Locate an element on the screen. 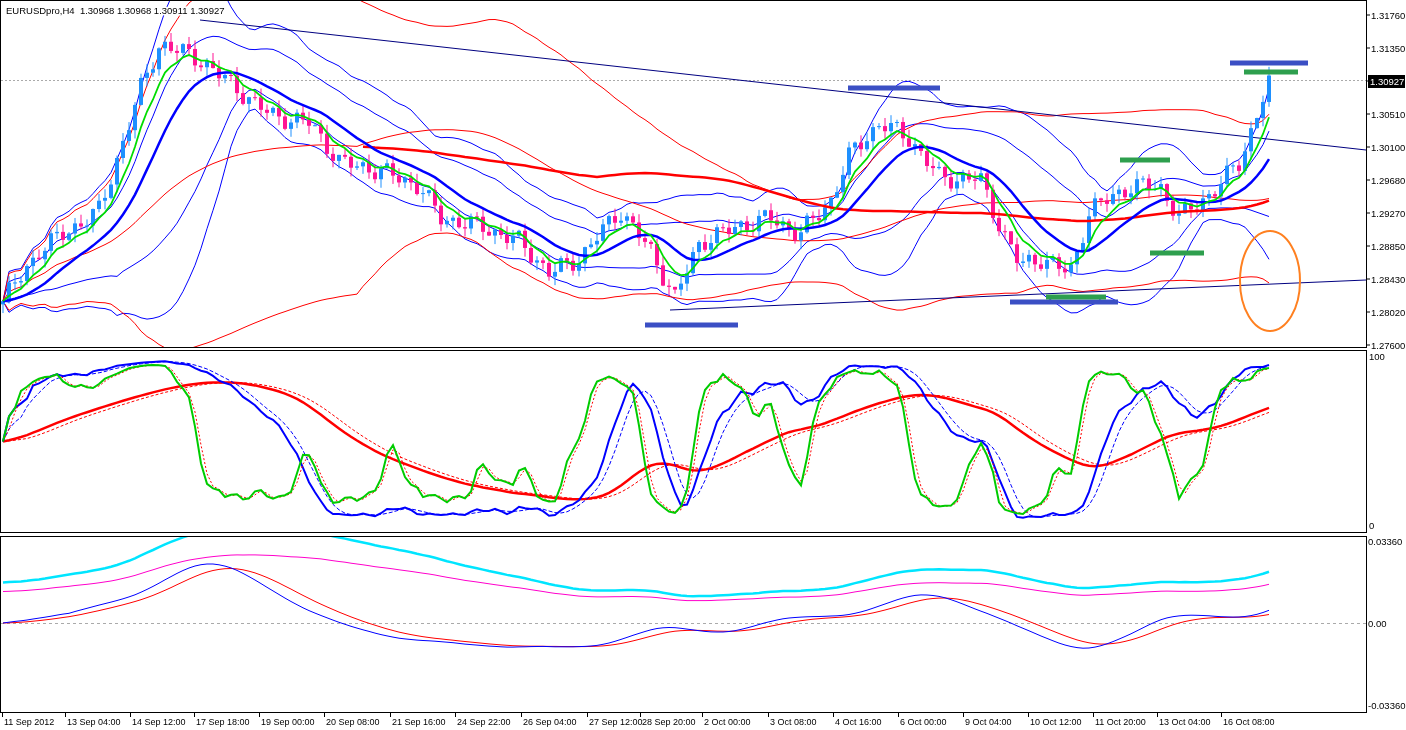 The width and height of the screenshot is (1406, 730). time-label: 19 Sep 00:00 is located at coordinates (288, 722).